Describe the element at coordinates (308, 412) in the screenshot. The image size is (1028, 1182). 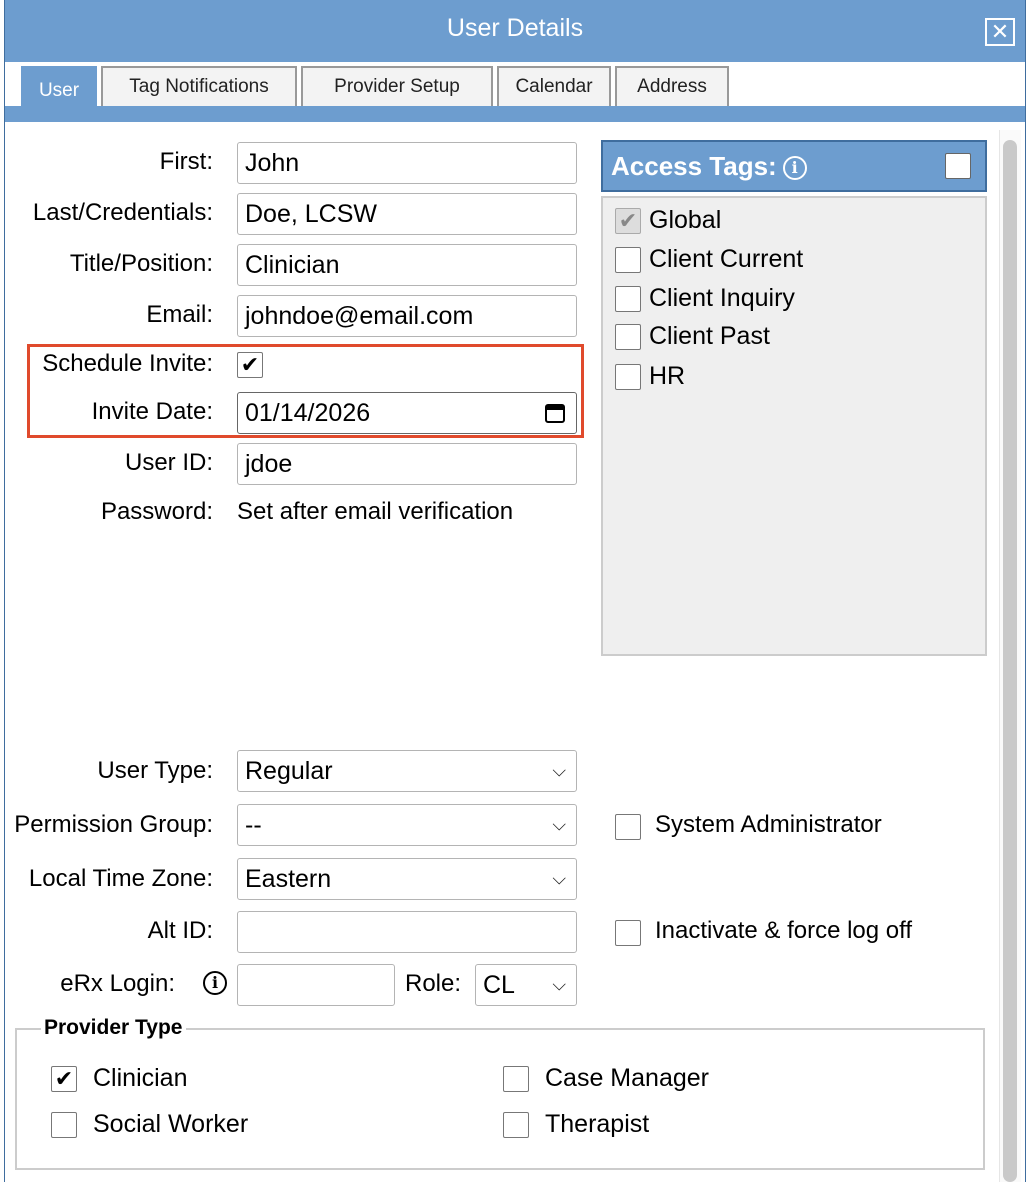
I see `invite-date-value: 01/14/2026` at that location.